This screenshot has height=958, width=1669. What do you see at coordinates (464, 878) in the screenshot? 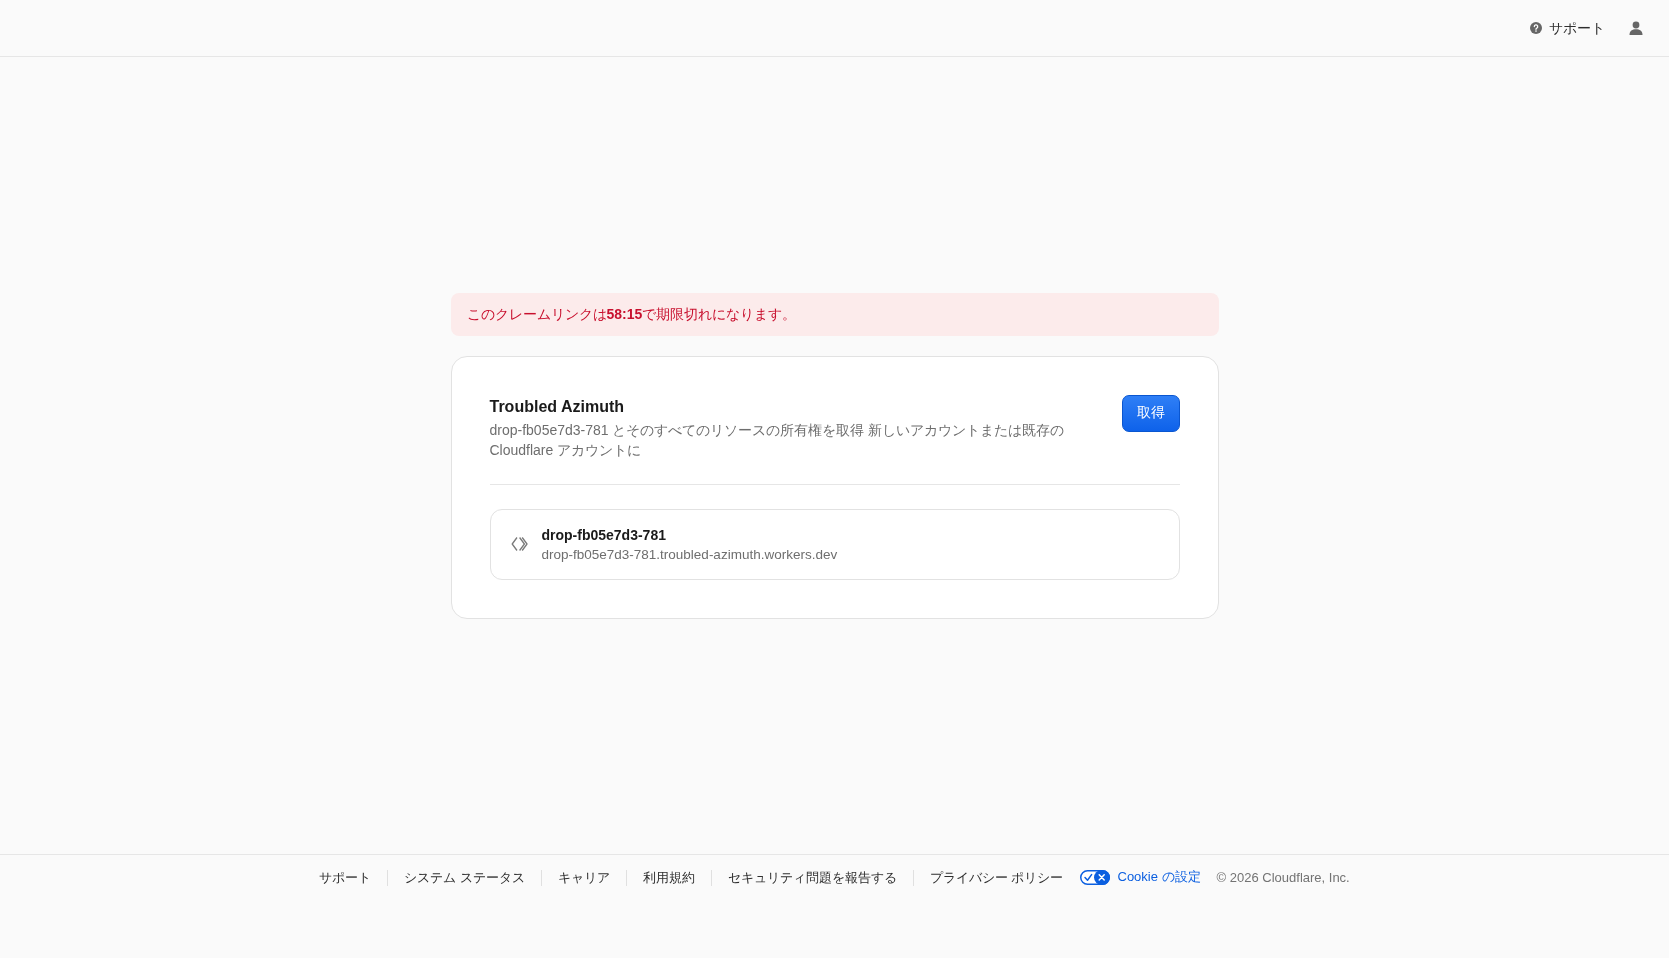
I see `footer-link: システム ステータス` at bounding box center [464, 878].